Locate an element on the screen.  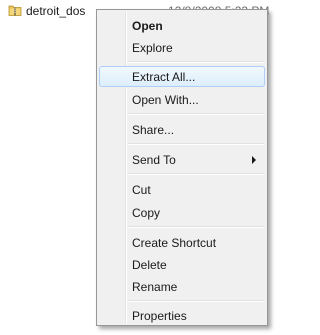
menu-item-rename: Rename is located at coordinates (182, 286).